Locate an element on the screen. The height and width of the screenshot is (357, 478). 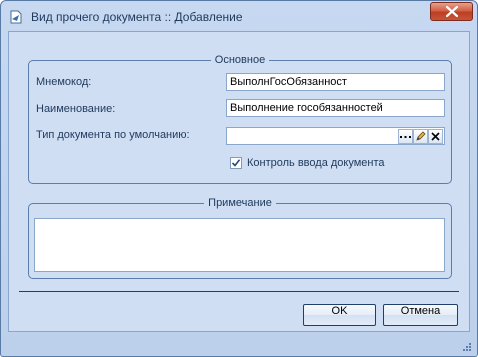
title-bar: Вид прочего документа :: Добавление is located at coordinates (239, 16).